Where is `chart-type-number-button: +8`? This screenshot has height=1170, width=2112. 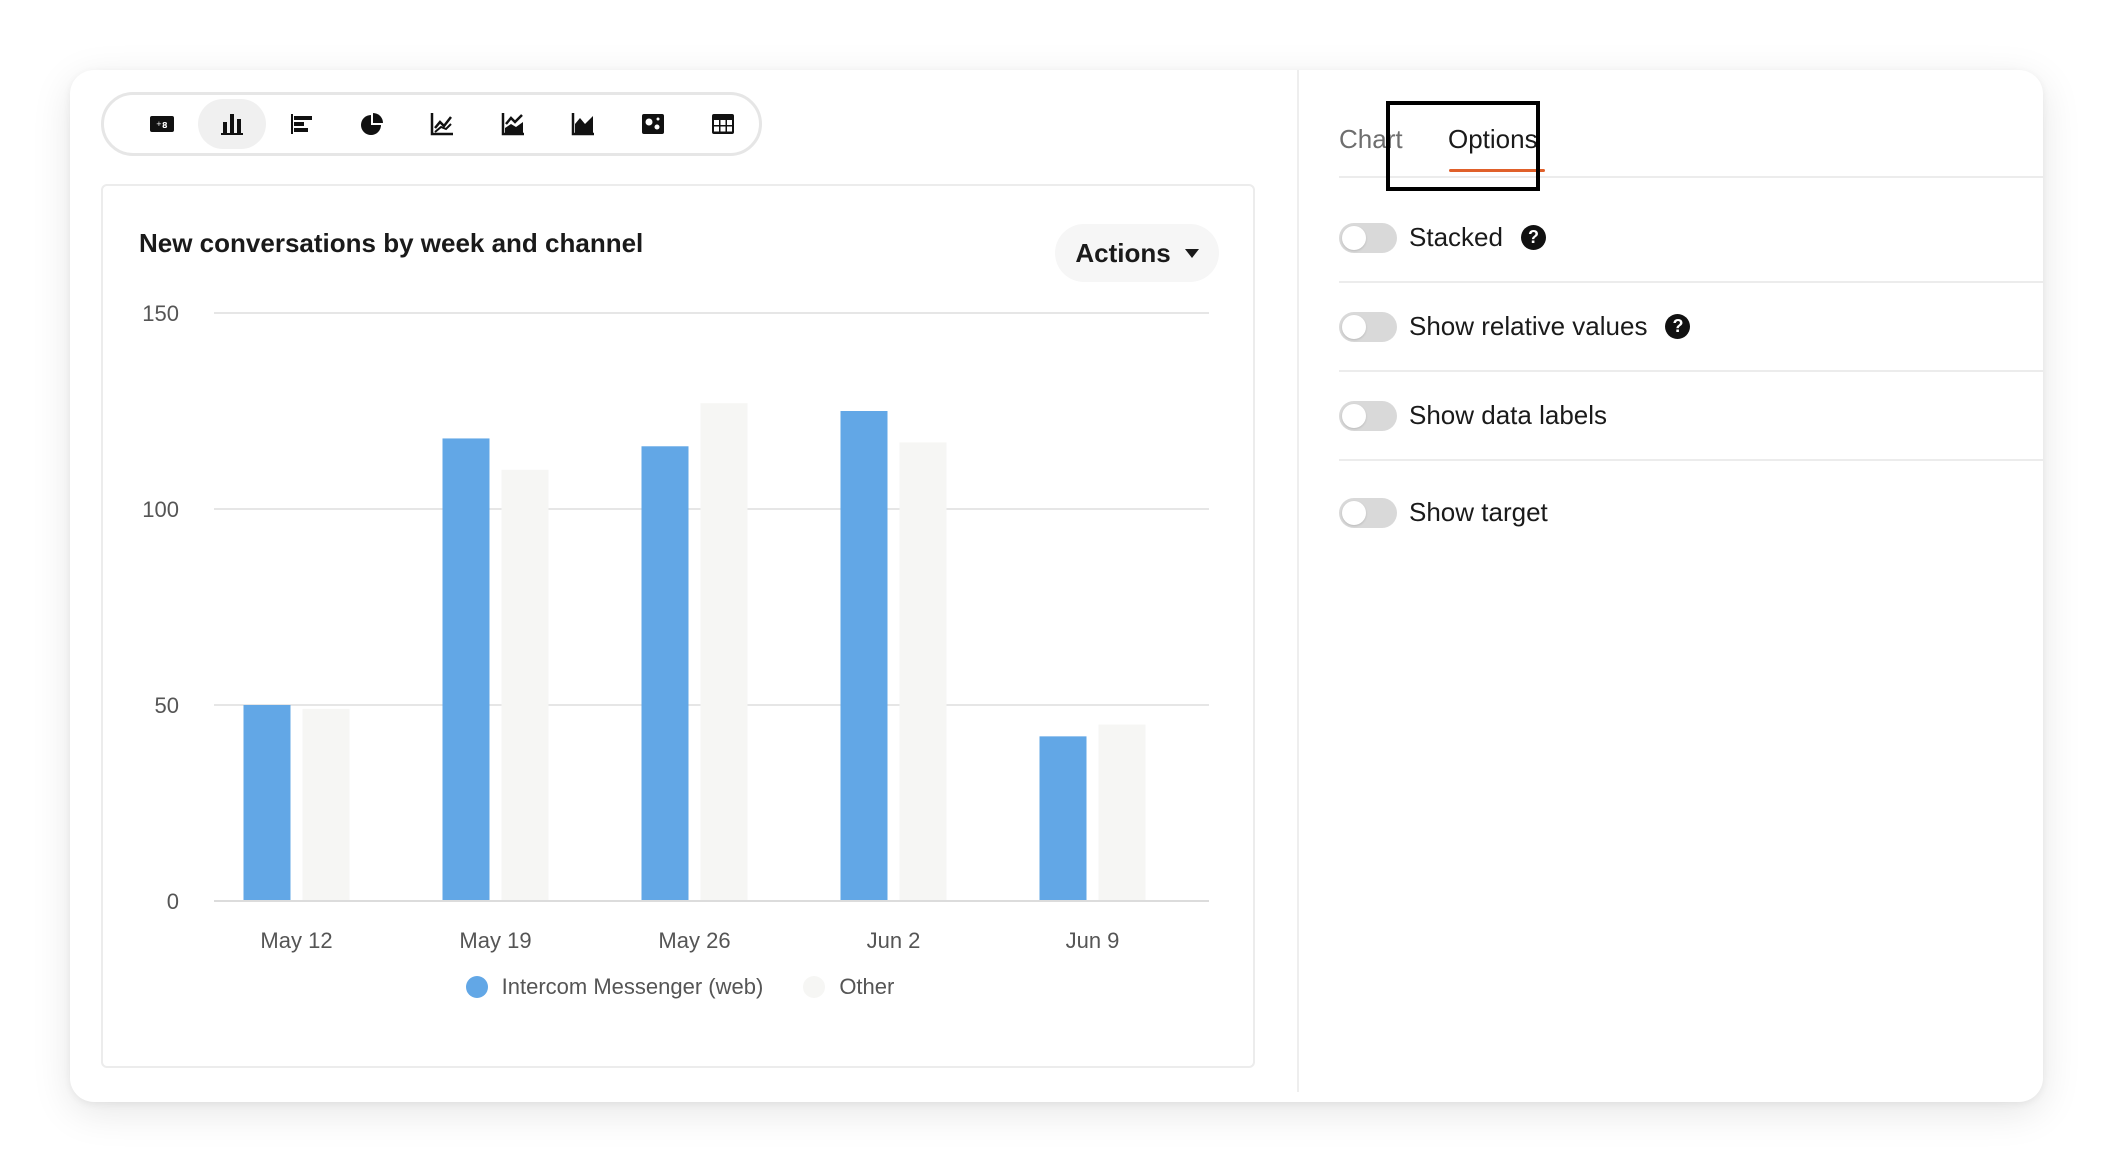 chart-type-number-button: +8 is located at coordinates (162, 124).